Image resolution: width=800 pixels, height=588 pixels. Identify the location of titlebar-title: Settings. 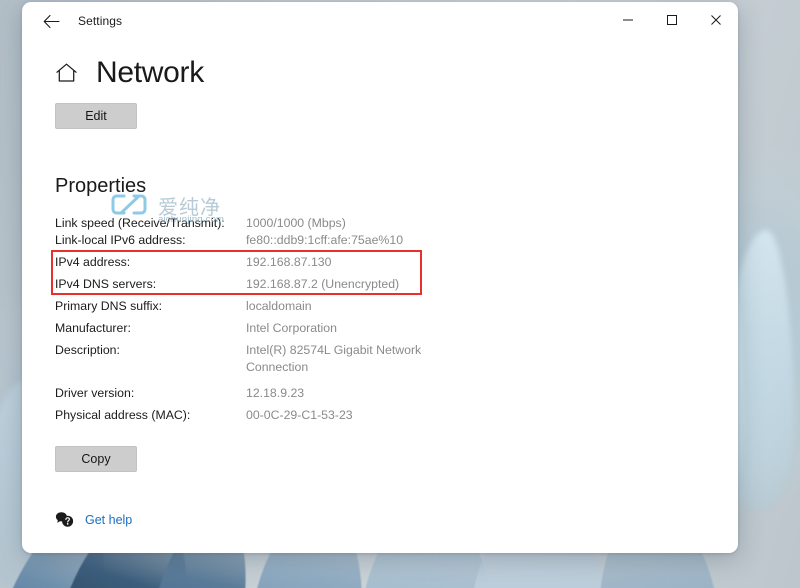
(100, 21).